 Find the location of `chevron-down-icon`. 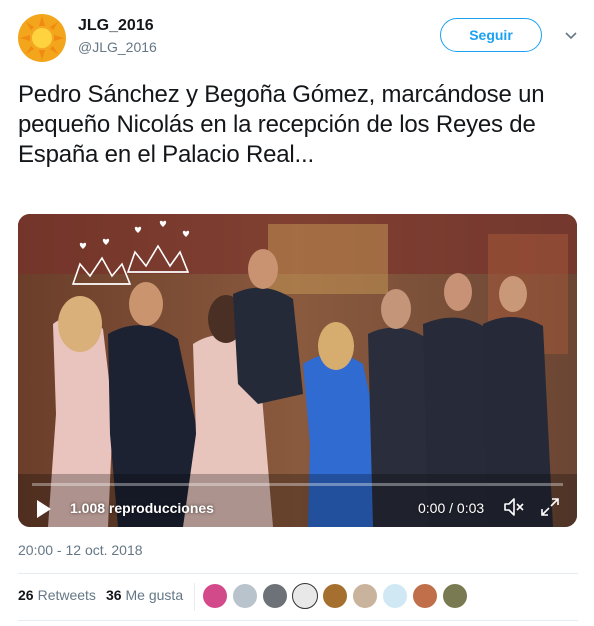

chevron-down-icon is located at coordinates (571, 35).